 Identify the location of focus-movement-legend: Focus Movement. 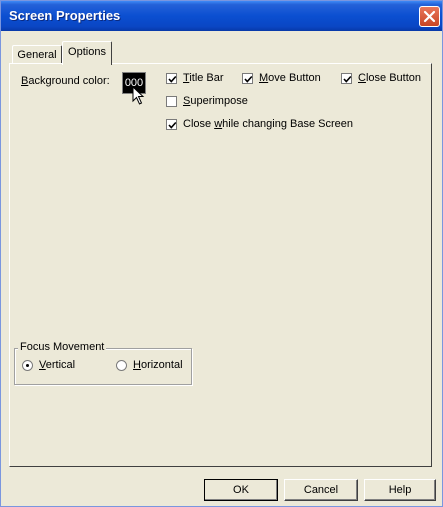
(62, 347).